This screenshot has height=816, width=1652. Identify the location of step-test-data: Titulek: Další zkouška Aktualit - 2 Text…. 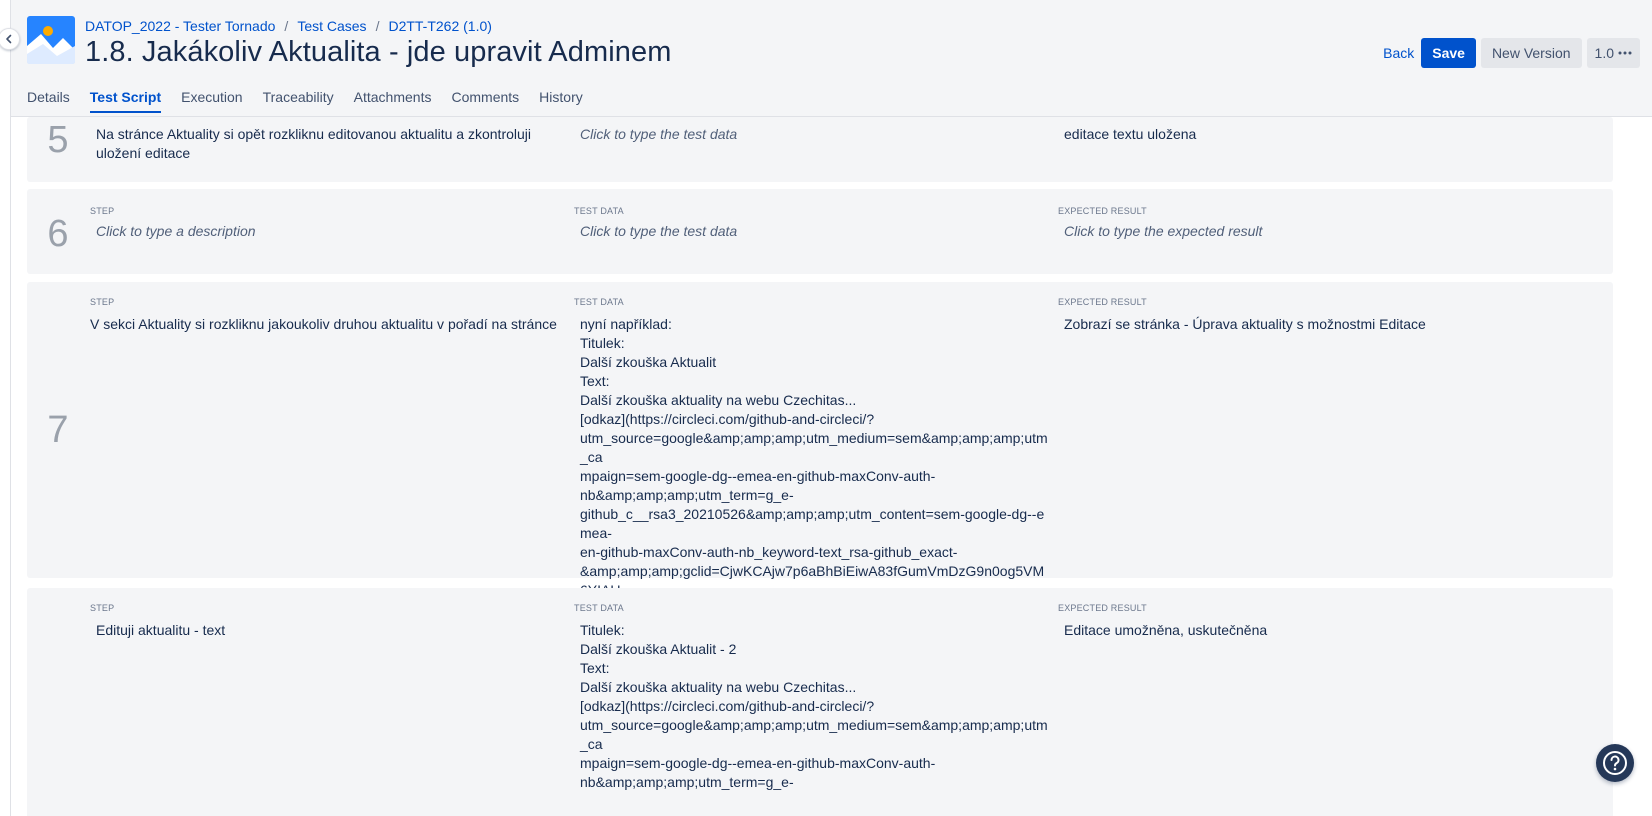
(815, 706).